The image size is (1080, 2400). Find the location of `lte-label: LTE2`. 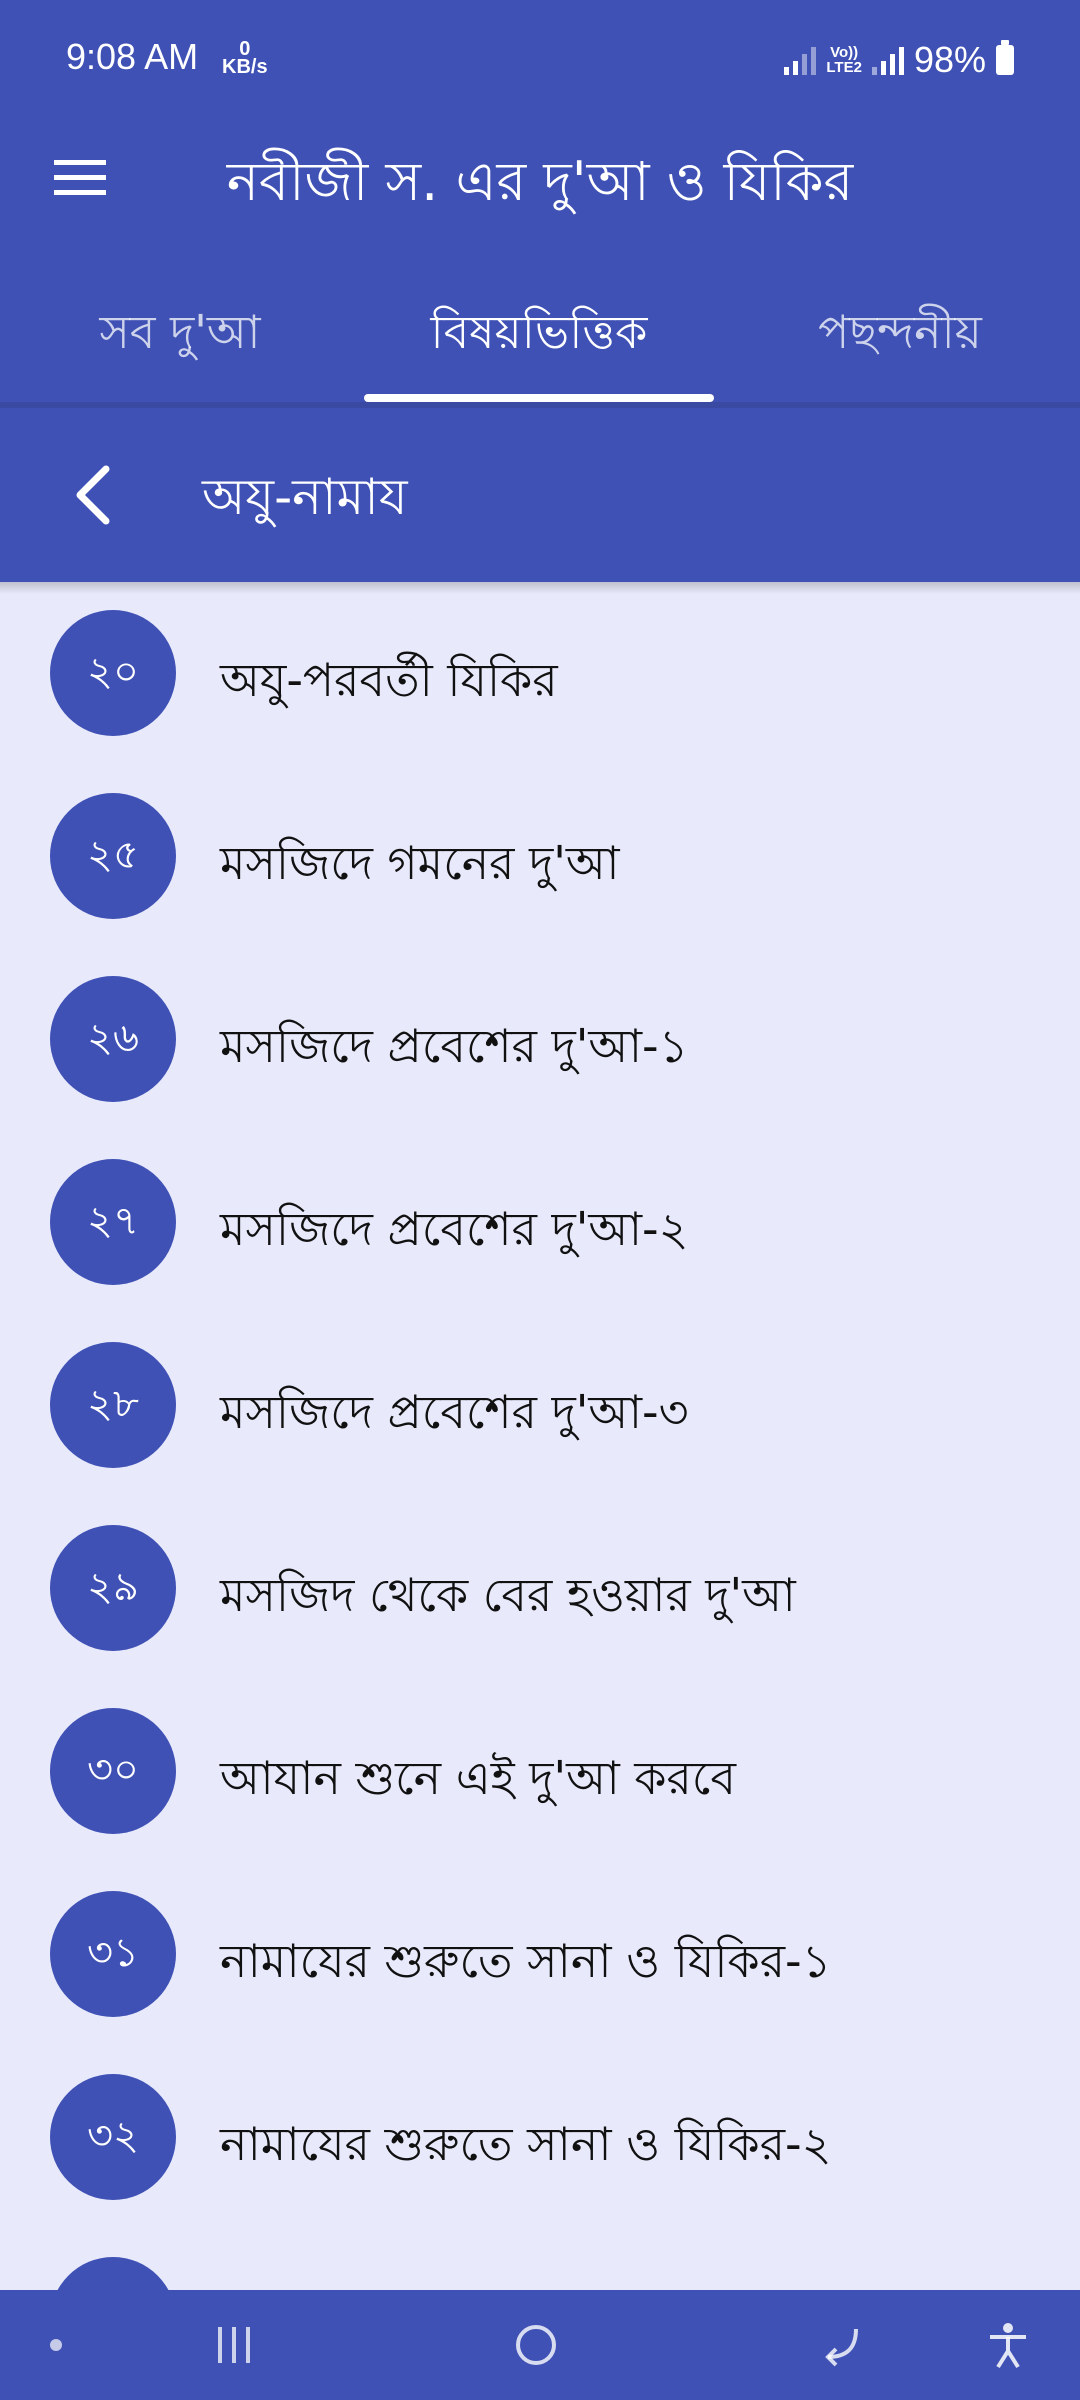

lte-label: LTE2 is located at coordinates (844, 67).